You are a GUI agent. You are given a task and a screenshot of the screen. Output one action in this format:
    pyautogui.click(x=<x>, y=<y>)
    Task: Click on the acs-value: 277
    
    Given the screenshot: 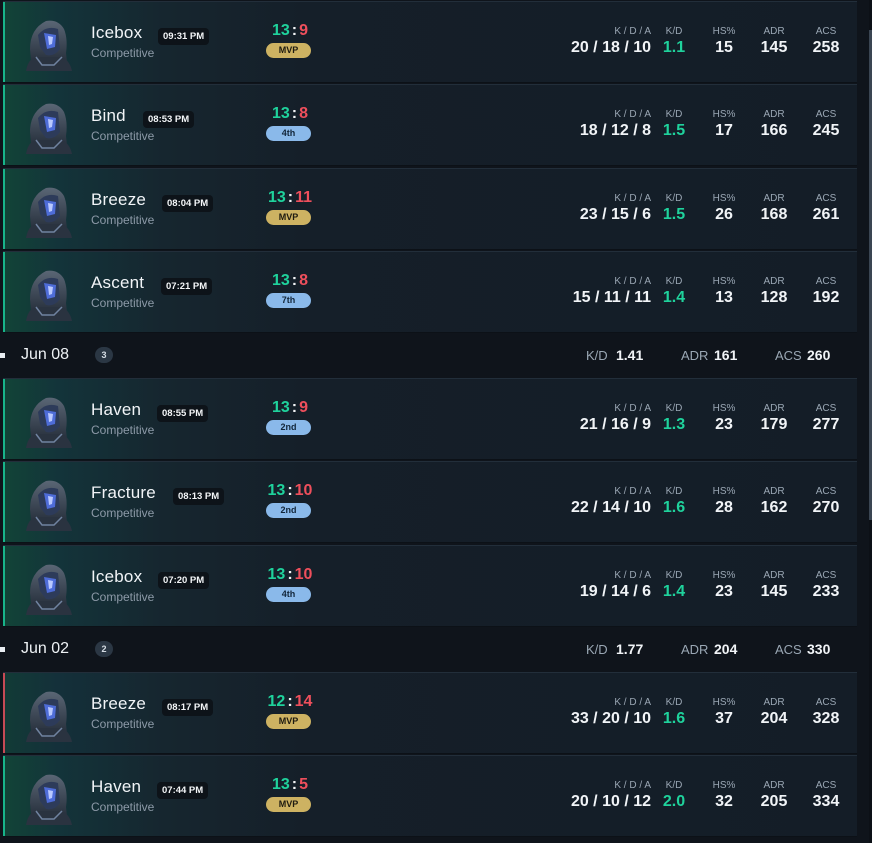 What is the action you would take?
    pyautogui.click(x=826, y=424)
    